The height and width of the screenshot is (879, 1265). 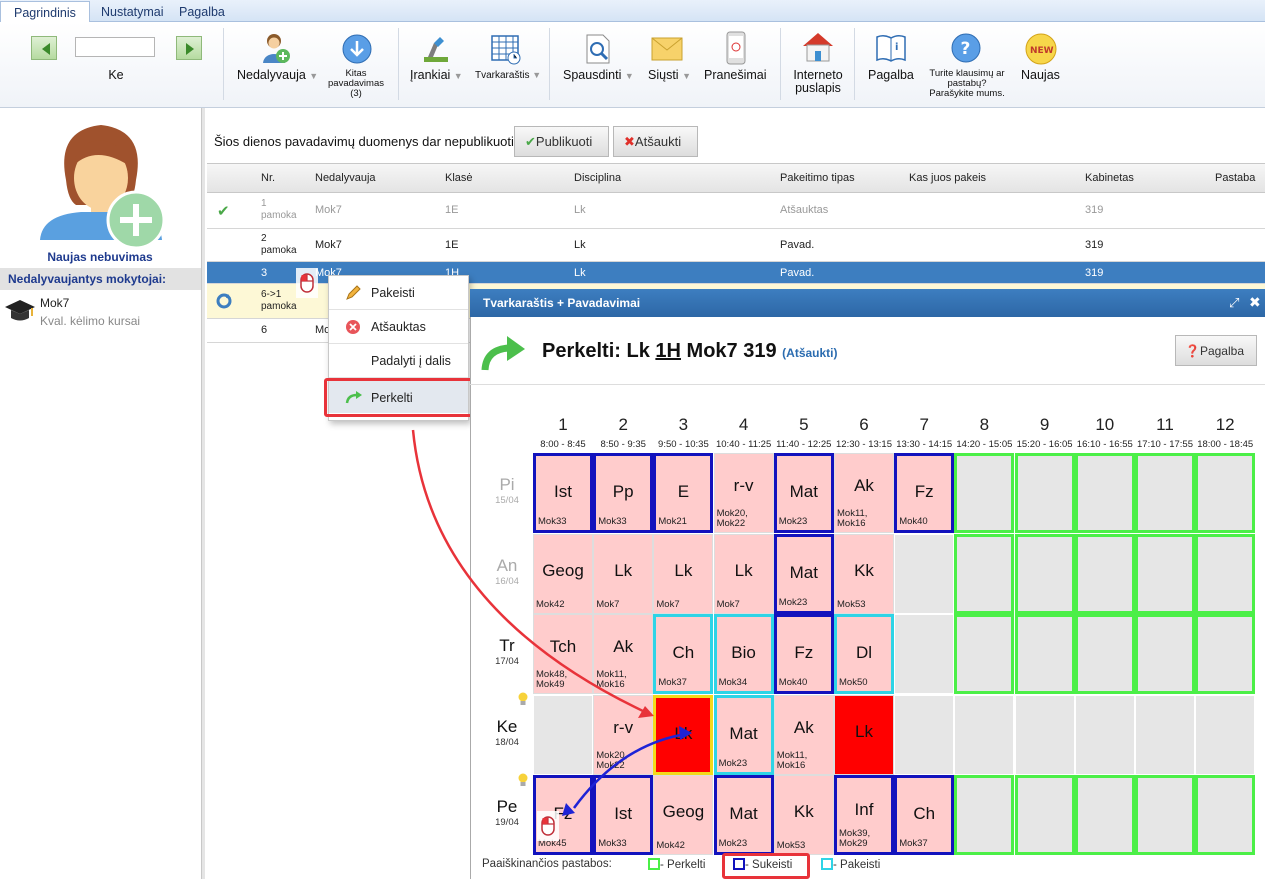 What do you see at coordinates (683, 493) in the screenshot?
I see `lesson-cell: E Mok21` at bounding box center [683, 493].